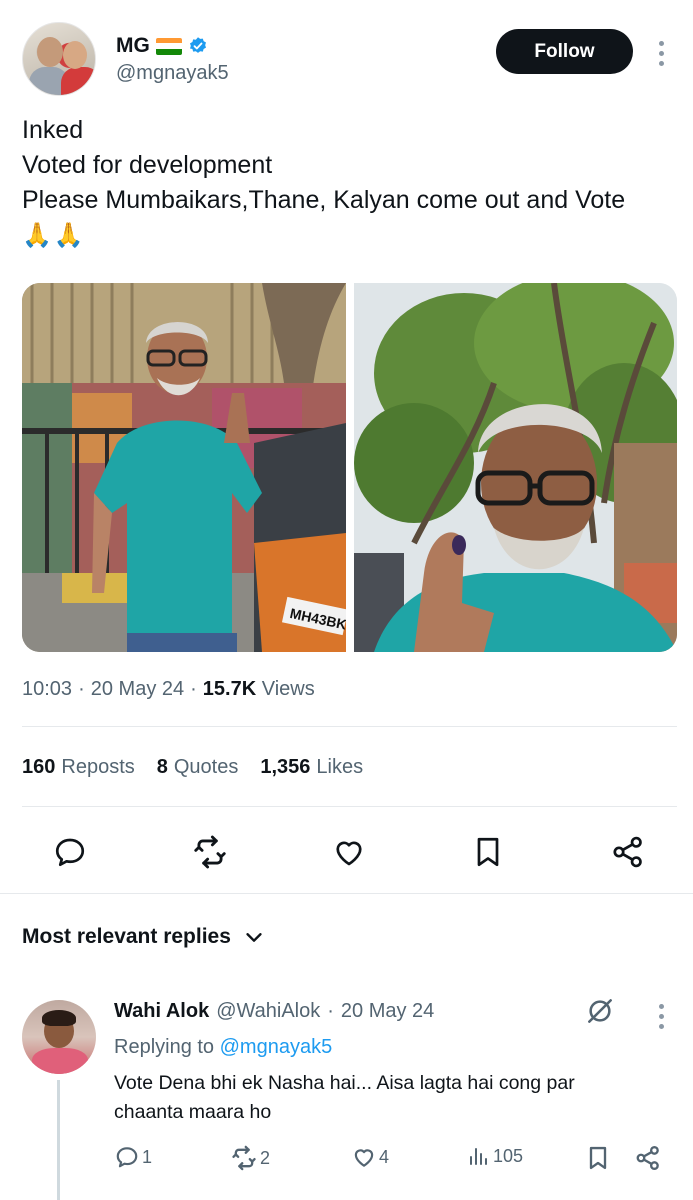 The image size is (693, 1200). I want to click on reply-reply-count: 1, so click(147, 1156).